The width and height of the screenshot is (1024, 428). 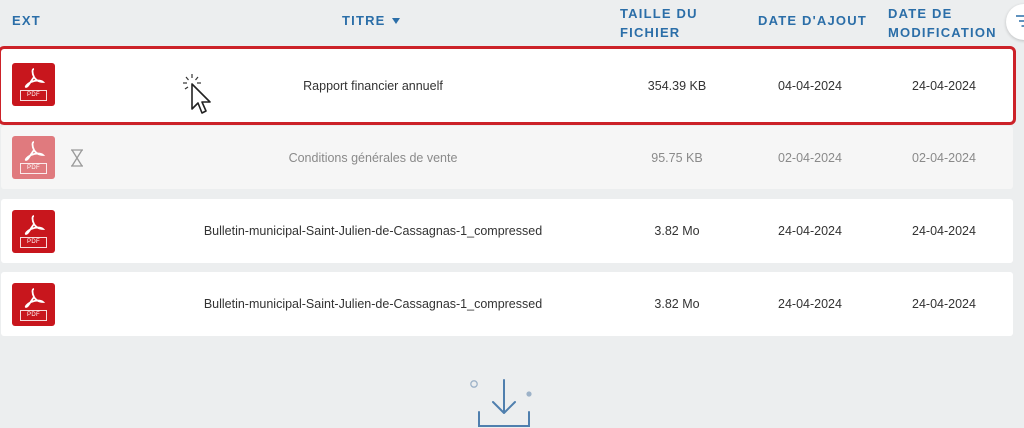 What do you see at coordinates (506, 401) in the screenshot?
I see `download-icon` at bounding box center [506, 401].